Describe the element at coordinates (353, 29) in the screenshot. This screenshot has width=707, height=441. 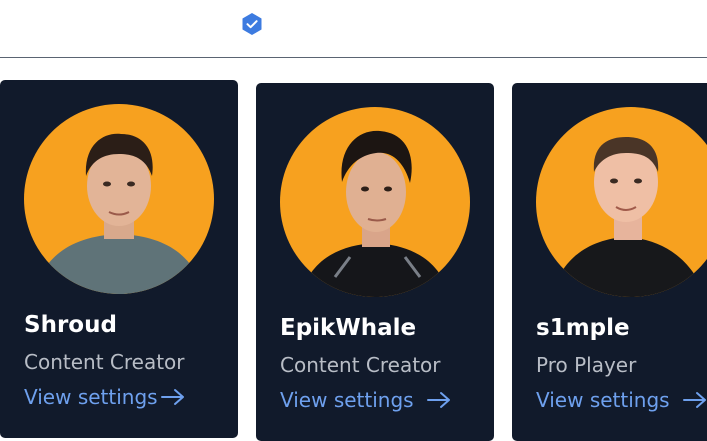
I see `top-bar` at that location.